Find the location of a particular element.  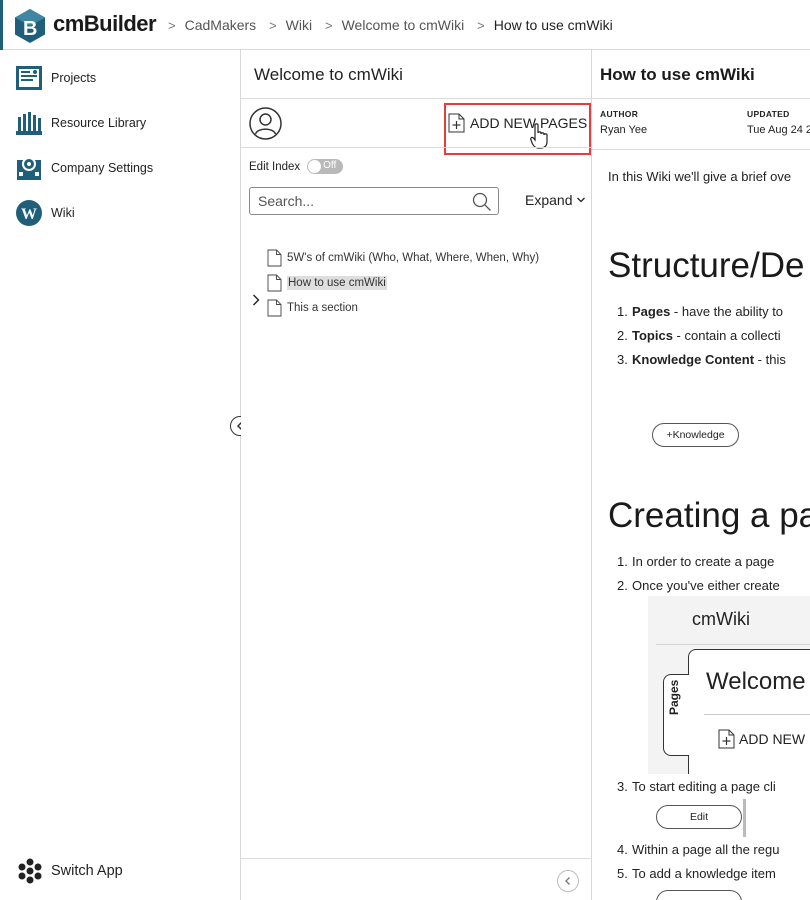

edit-index-row: Edit Index Off is located at coordinates (296, 166).